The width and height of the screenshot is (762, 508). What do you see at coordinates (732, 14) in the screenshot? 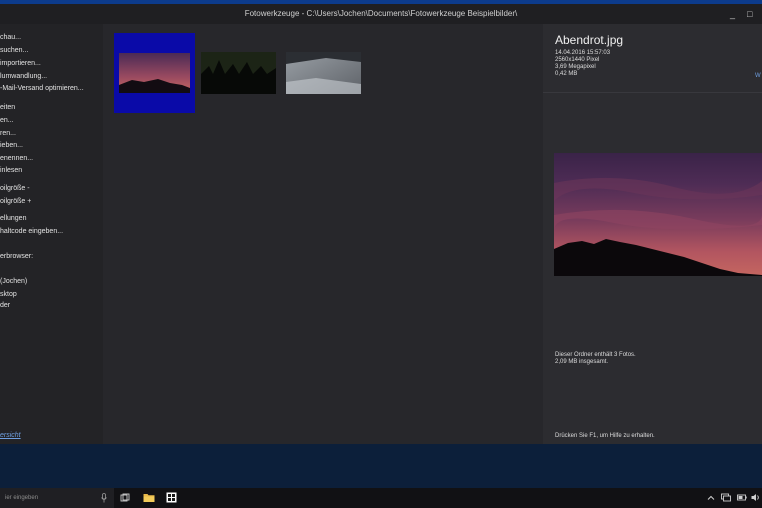
I see `minimize-button: _` at bounding box center [732, 14].